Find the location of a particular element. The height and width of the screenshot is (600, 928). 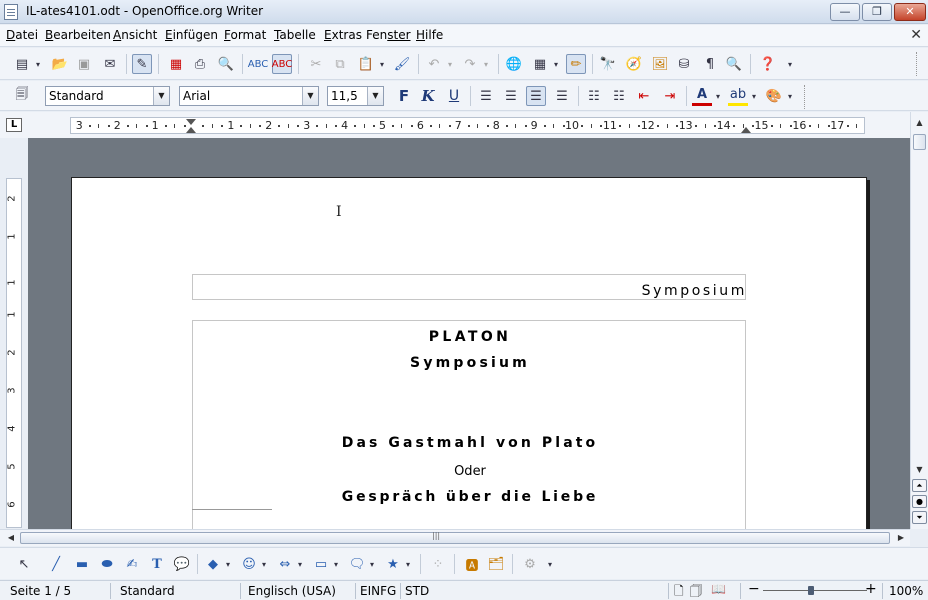

edit-file-icon: ✎ is located at coordinates (142, 64).